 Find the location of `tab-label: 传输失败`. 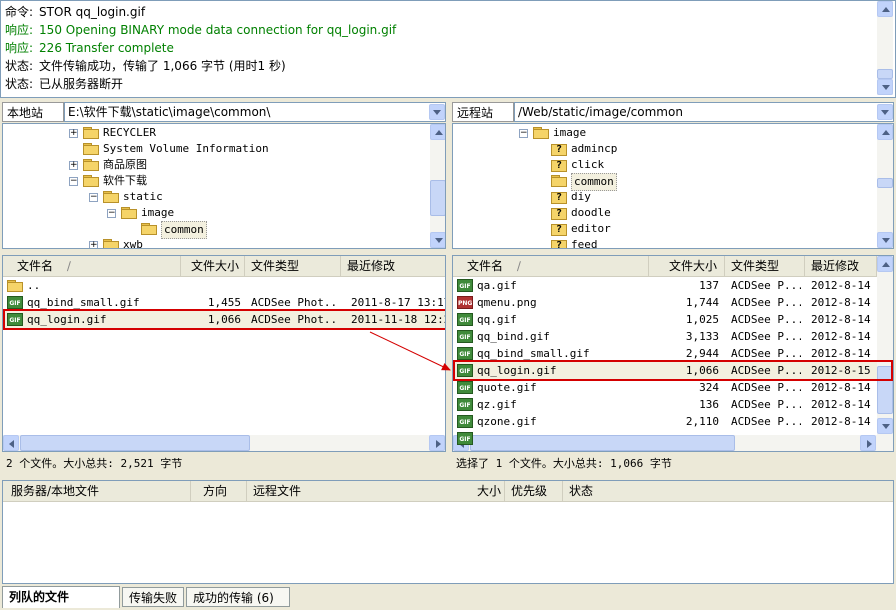

tab-label: 传输失败 is located at coordinates (153, 598).